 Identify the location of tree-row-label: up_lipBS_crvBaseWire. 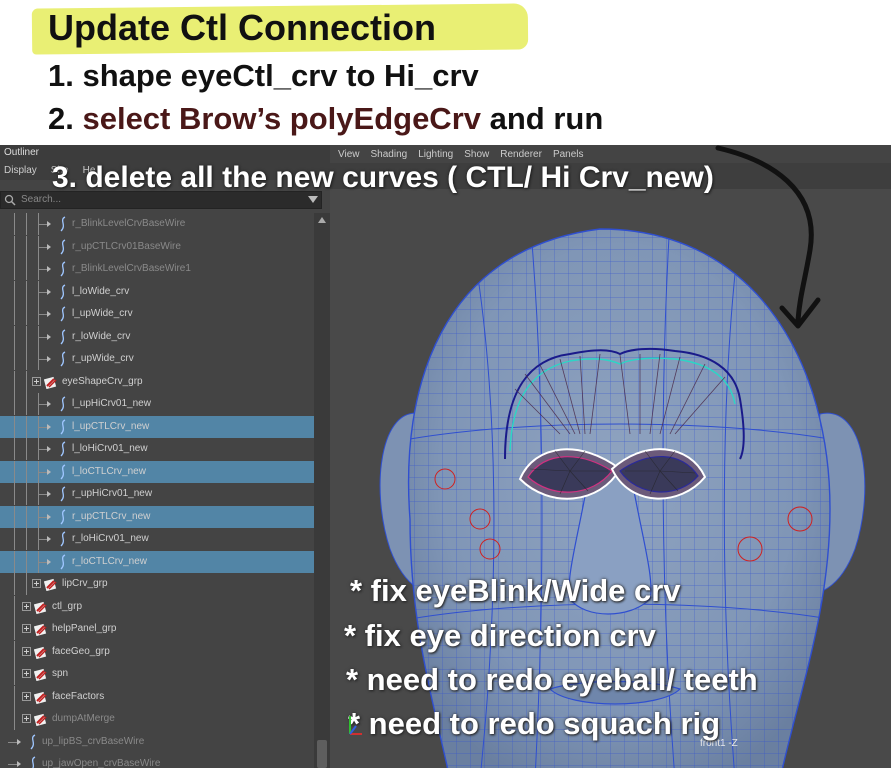
(93, 741).